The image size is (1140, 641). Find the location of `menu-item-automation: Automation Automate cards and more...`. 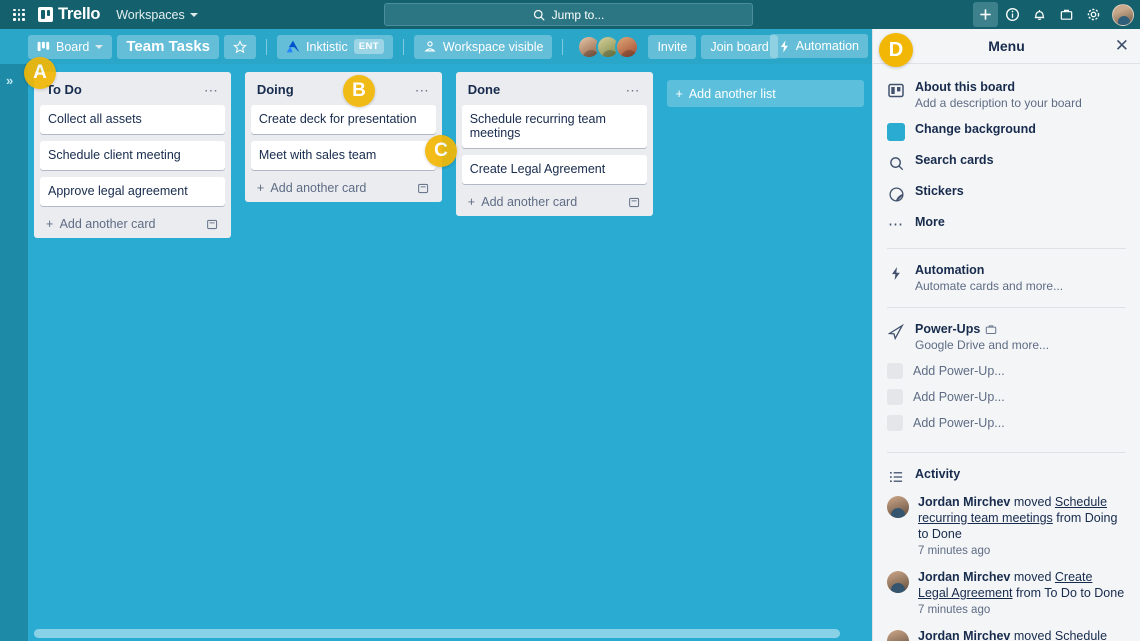

menu-item-automation: Automation Automate cards and more... is located at coordinates (1006, 278).